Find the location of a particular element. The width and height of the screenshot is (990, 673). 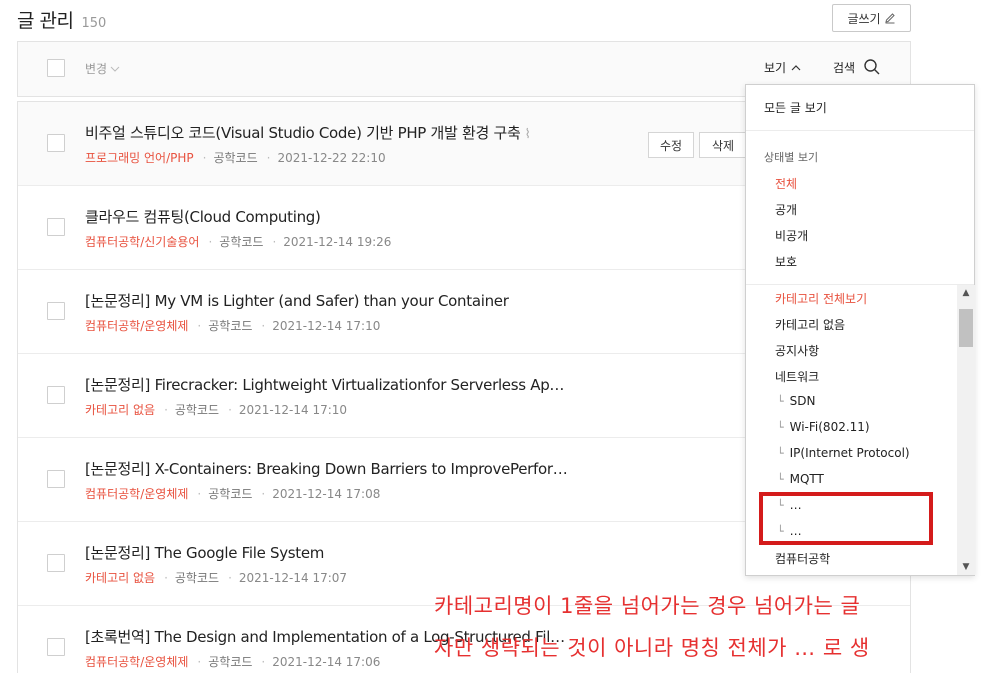

change-dropdown: 변경 is located at coordinates (102, 68).